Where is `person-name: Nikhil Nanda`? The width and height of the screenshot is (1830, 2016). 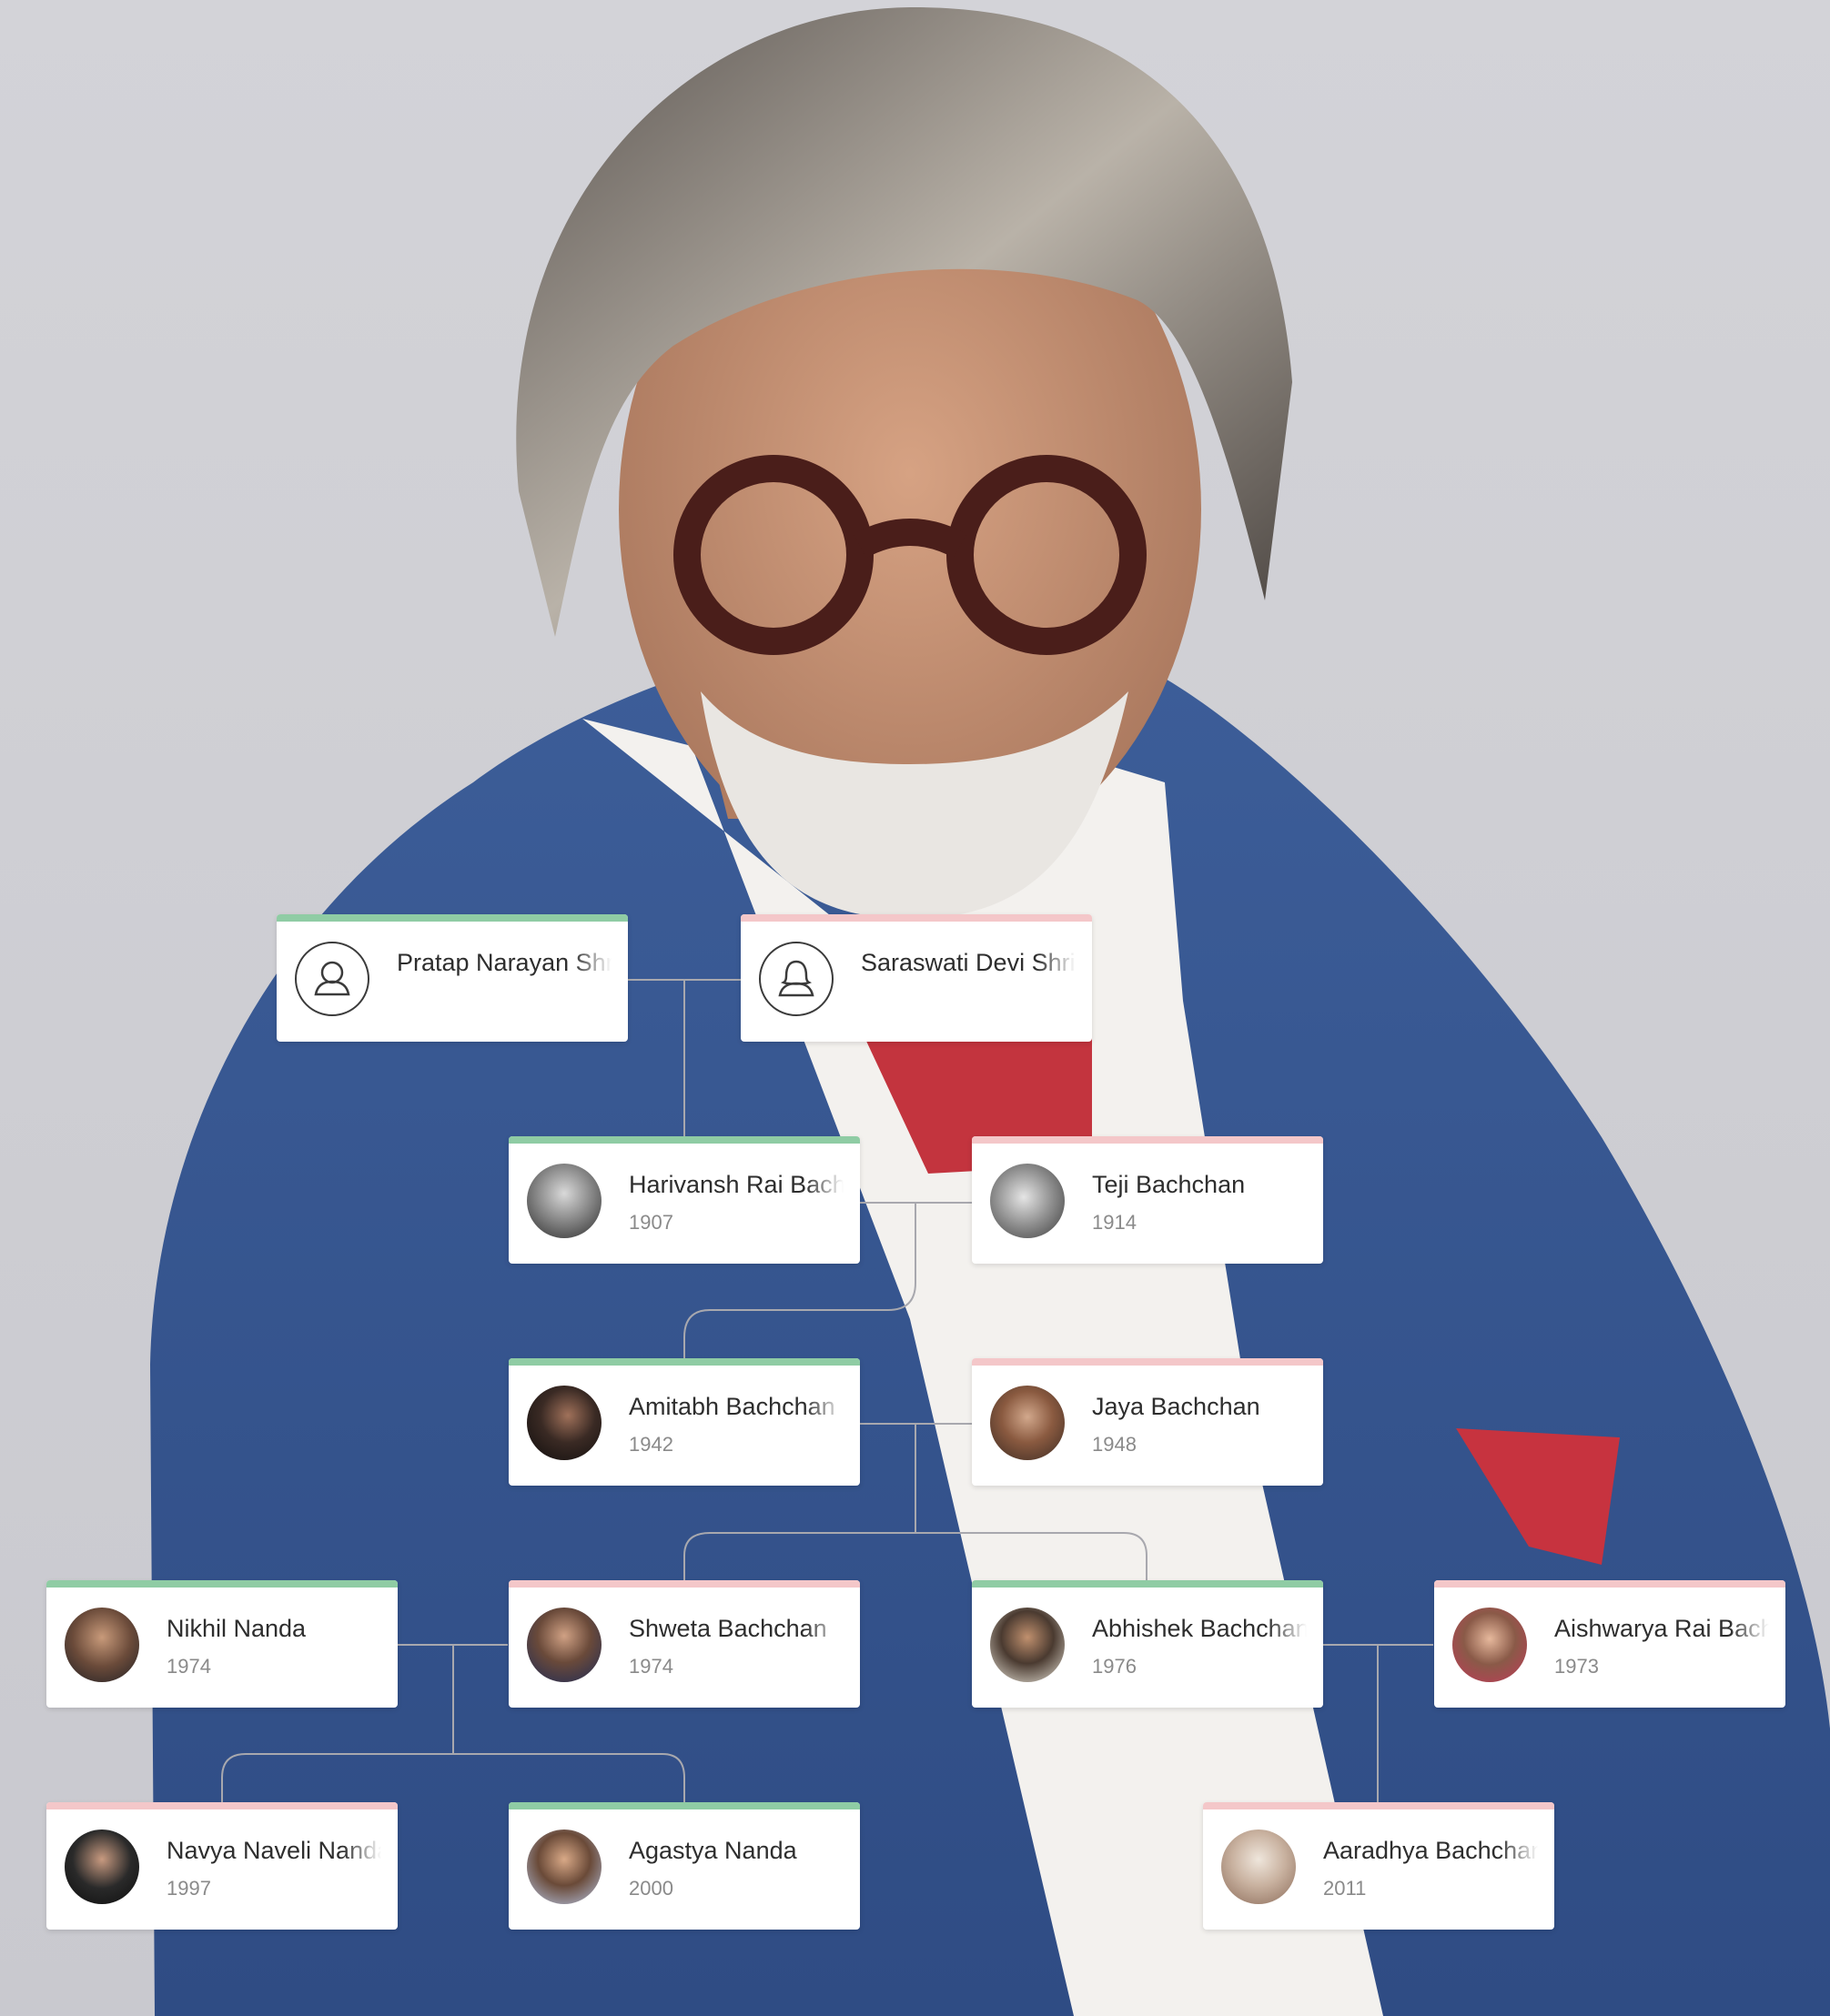 person-name: Nikhil Nanda is located at coordinates (237, 1629).